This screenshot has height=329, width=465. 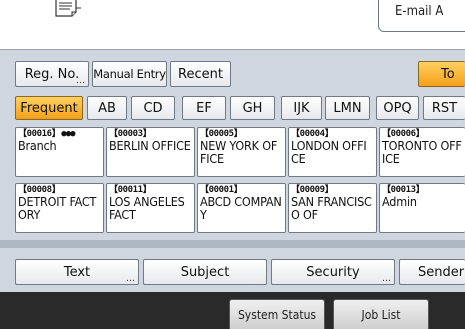 I want to click on document-list-icon, so click(x=68, y=8).